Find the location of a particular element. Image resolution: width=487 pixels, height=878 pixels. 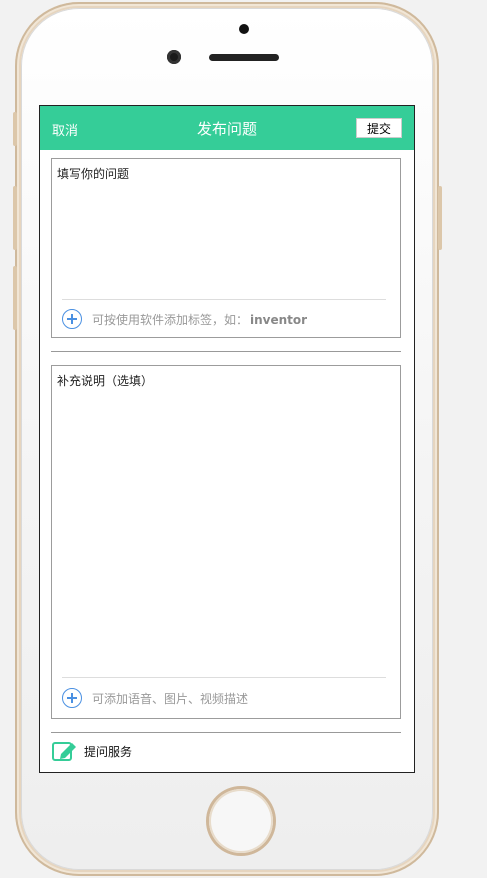

service-label: 提问服务 is located at coordinates (108, 751).